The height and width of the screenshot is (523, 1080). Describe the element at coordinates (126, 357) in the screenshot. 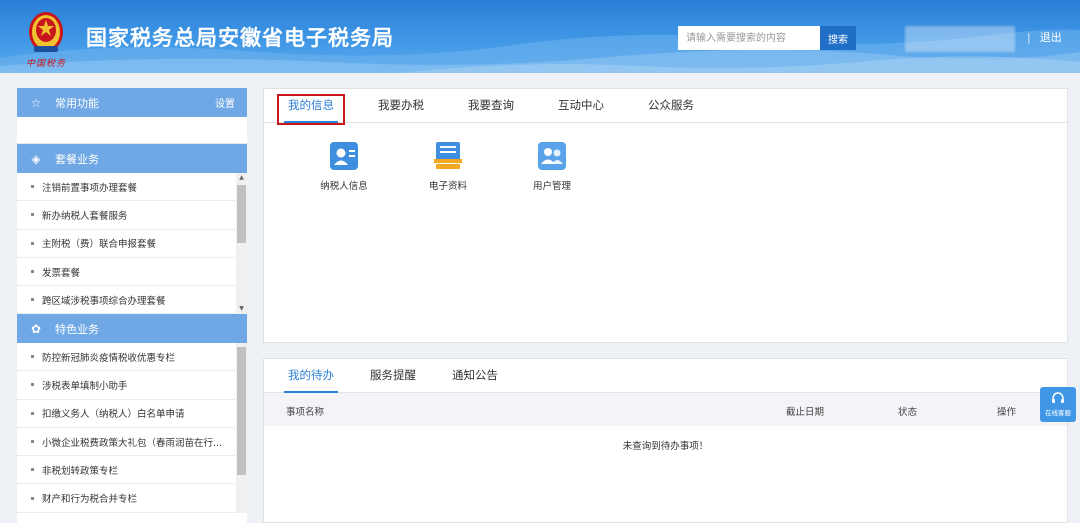

I see `list-item: 防控新冠肺炎疫情税收优惠专栏` at that location.